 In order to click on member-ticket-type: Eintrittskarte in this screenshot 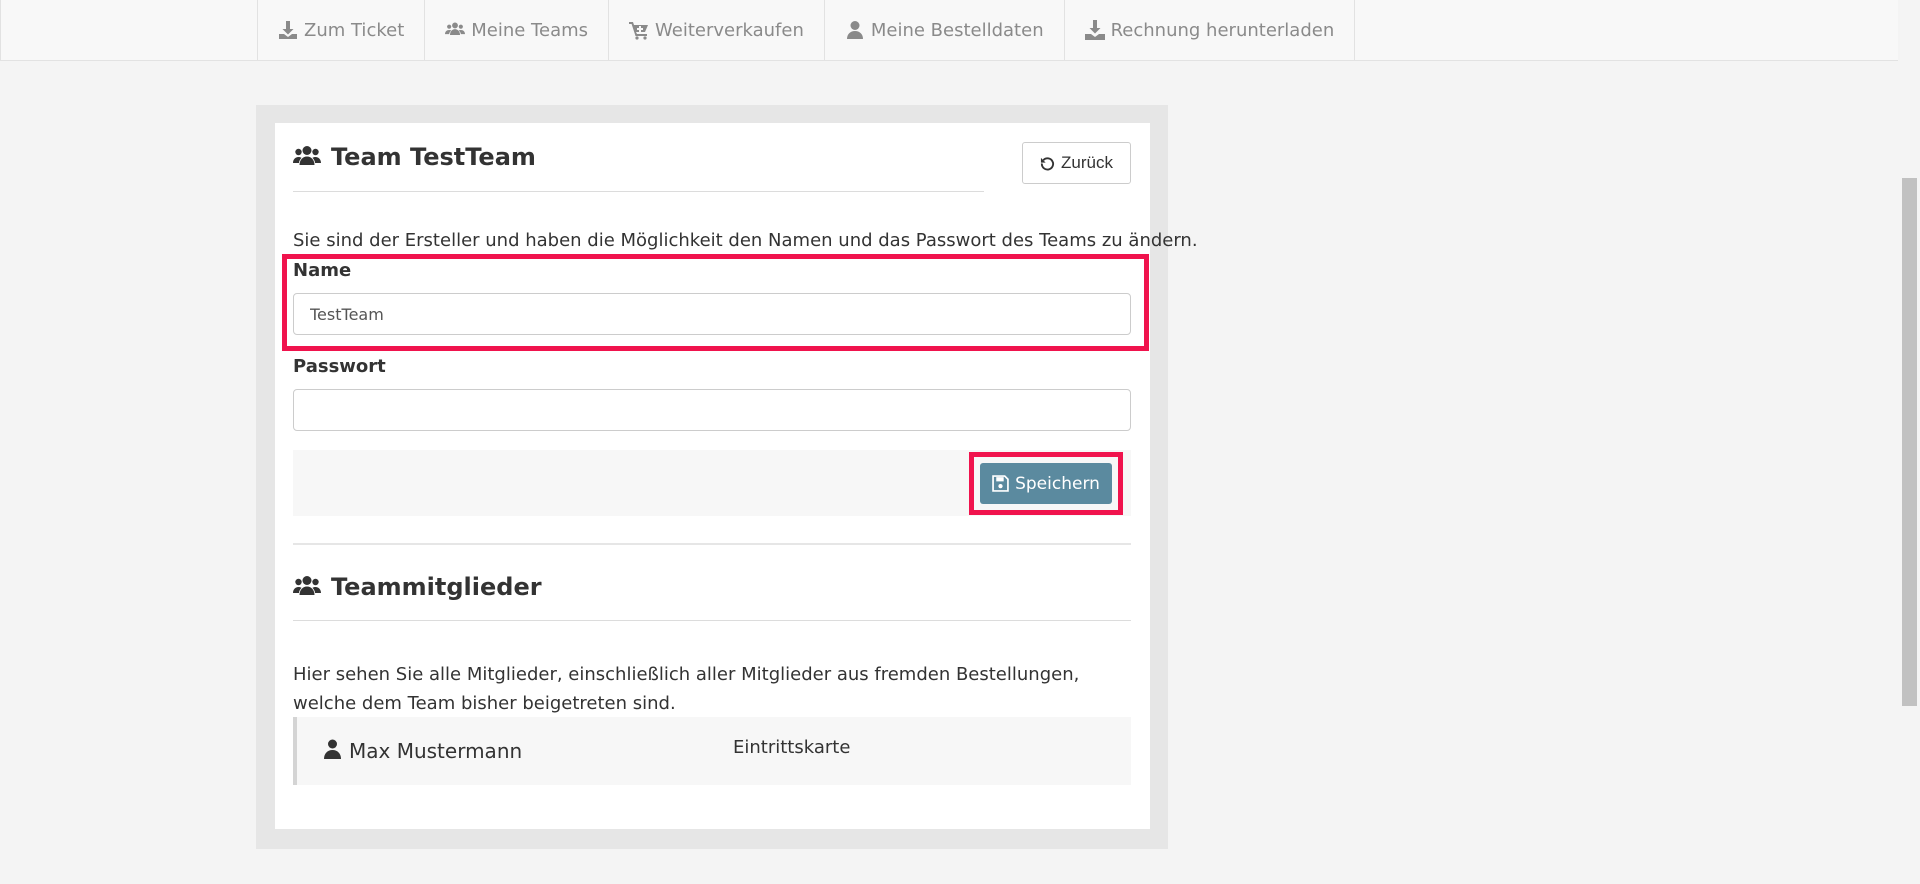, I will do `click(792, 747)`.